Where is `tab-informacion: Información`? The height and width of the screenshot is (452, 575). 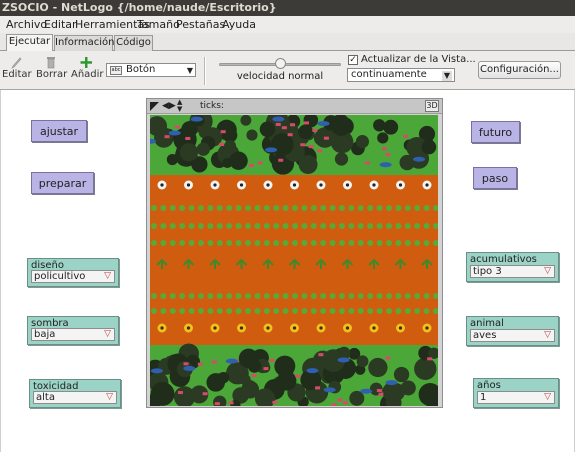
tab-informacion: Información is located at coordinates (84, 43).